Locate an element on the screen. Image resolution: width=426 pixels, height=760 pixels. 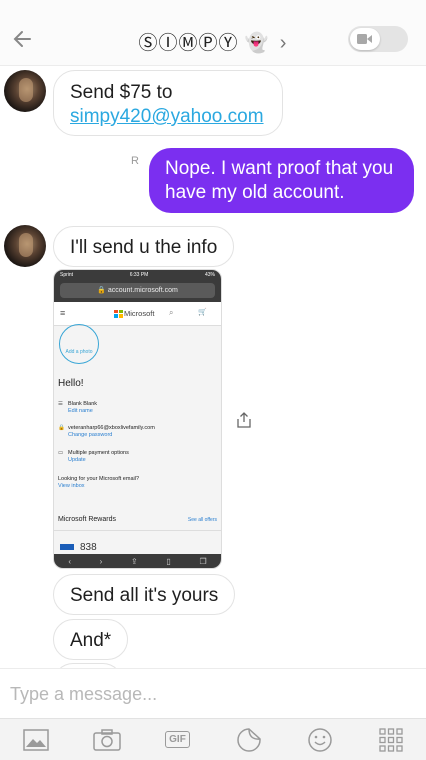
gif-button: GIF is located at coordinates (178, 740).